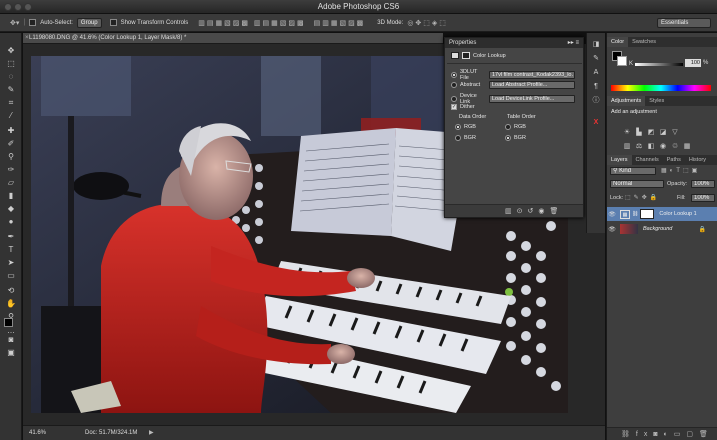  What do you see at coordinates (508, 127) in the screenshot?
I see `table-order-rgb-radio` at bounding box center [508, 127].